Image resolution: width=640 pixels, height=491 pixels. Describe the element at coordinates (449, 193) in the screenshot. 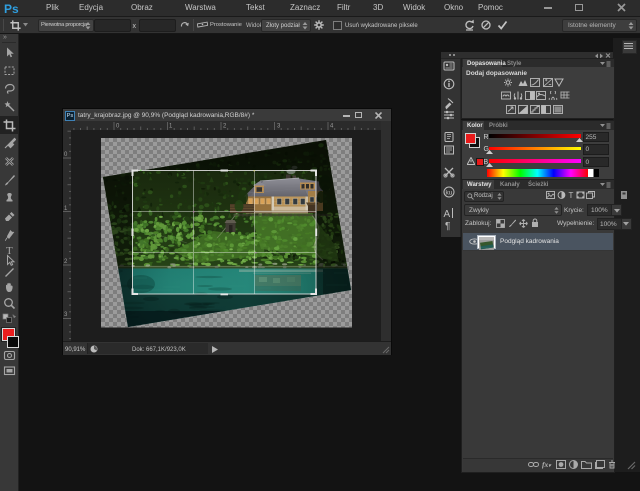

I see `svg-text: ku` at that location.